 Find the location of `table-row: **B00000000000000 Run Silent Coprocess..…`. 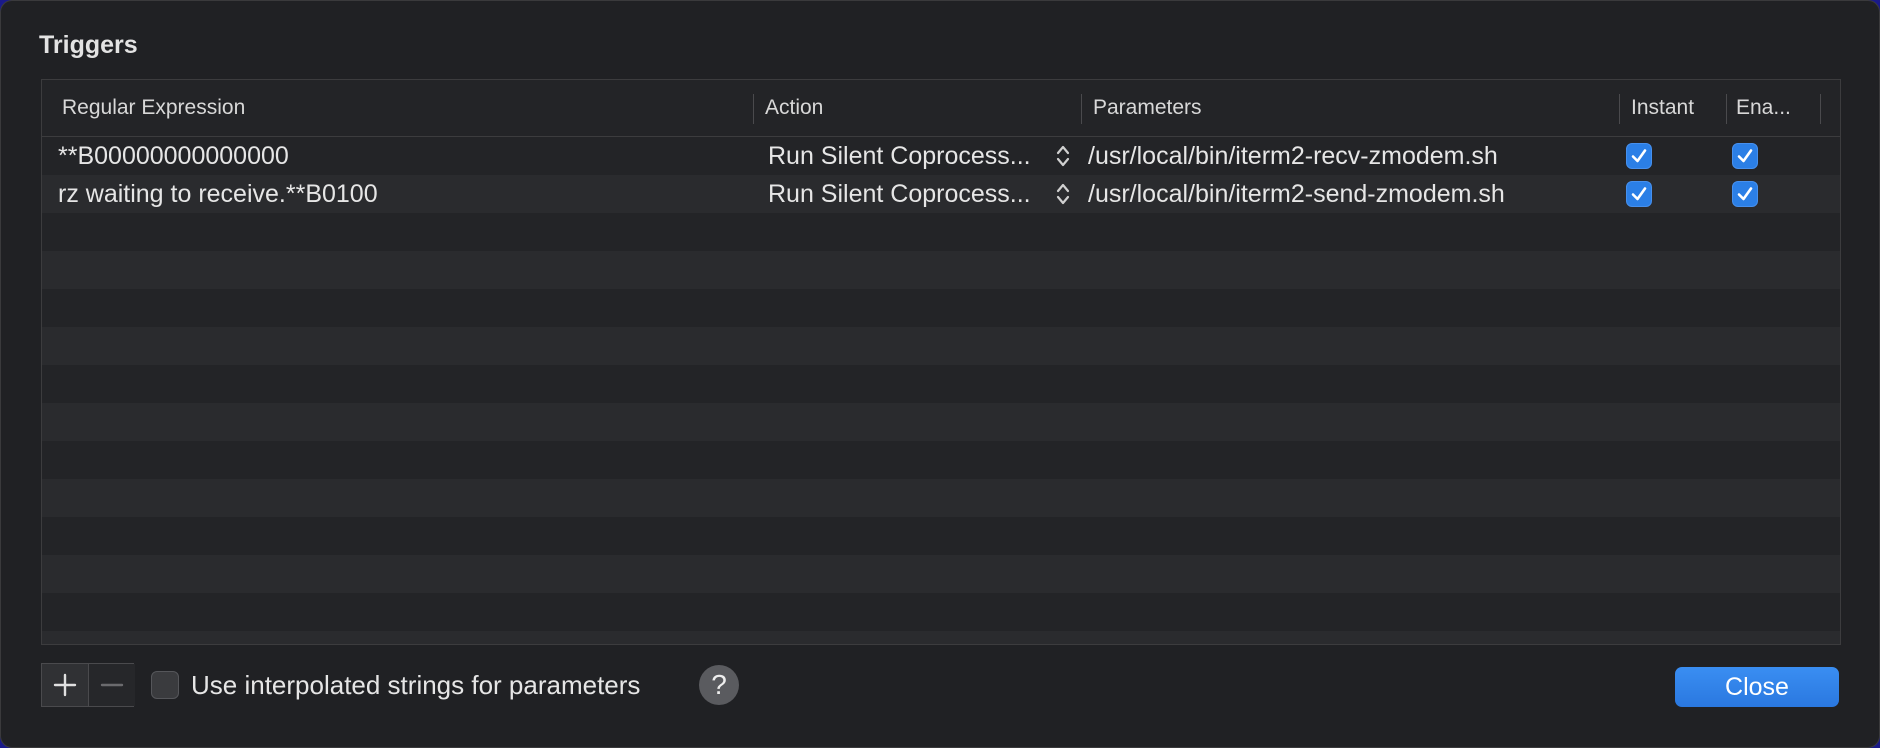

table-row: **B00000000000000 Run Silent Coprocess..… is located at coordinates (941, 156).